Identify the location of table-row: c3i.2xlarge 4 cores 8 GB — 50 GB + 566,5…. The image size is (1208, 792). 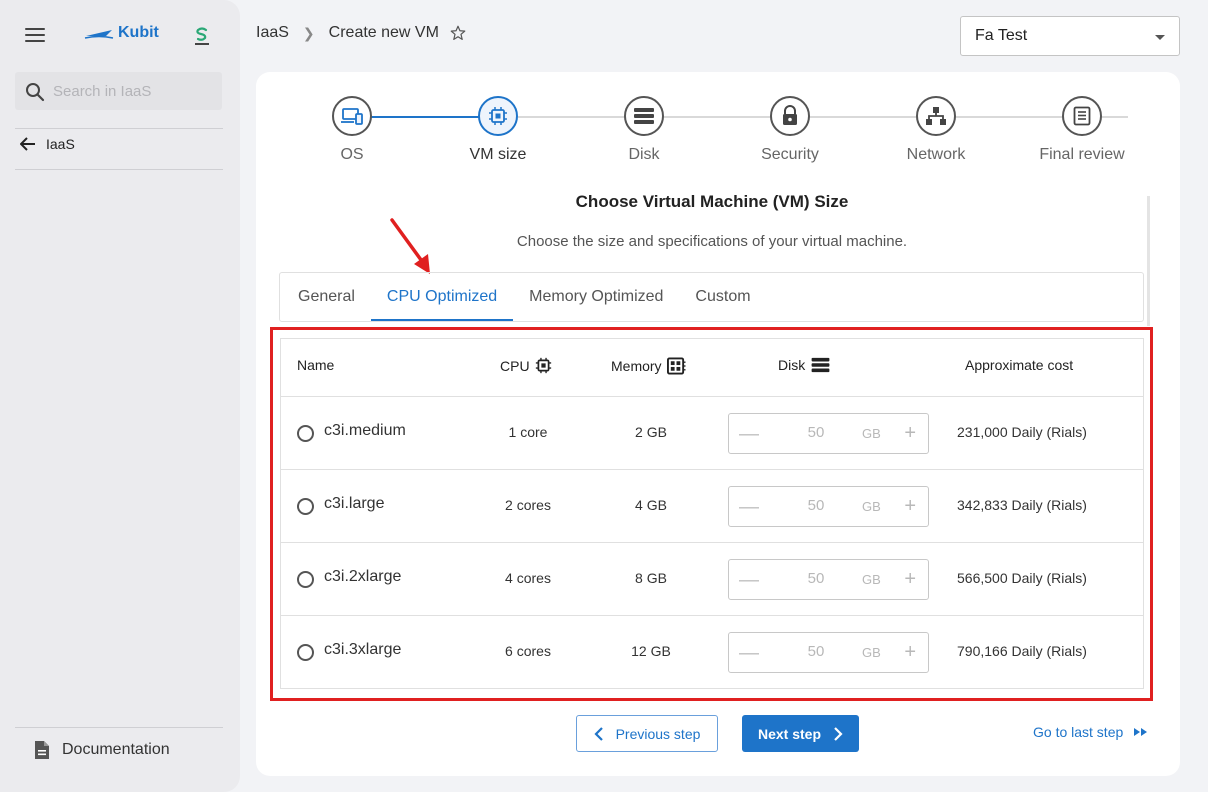
(712, 579).